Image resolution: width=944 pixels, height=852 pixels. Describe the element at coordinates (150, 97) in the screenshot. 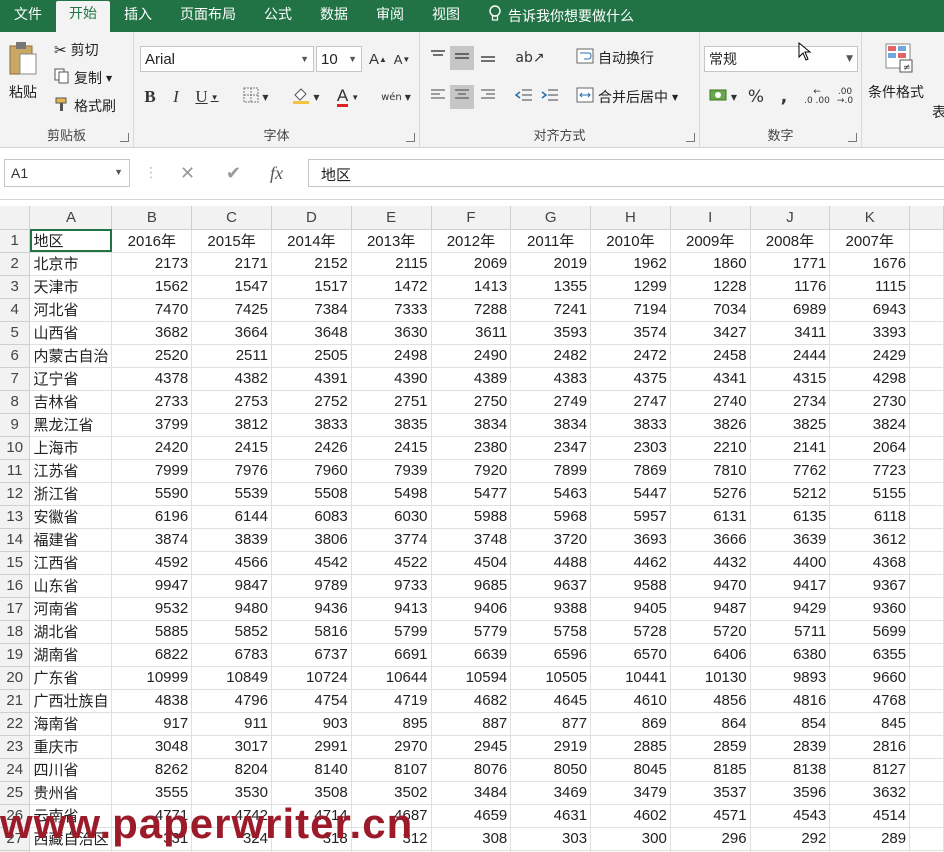

I see `bold-button: B` at that location.